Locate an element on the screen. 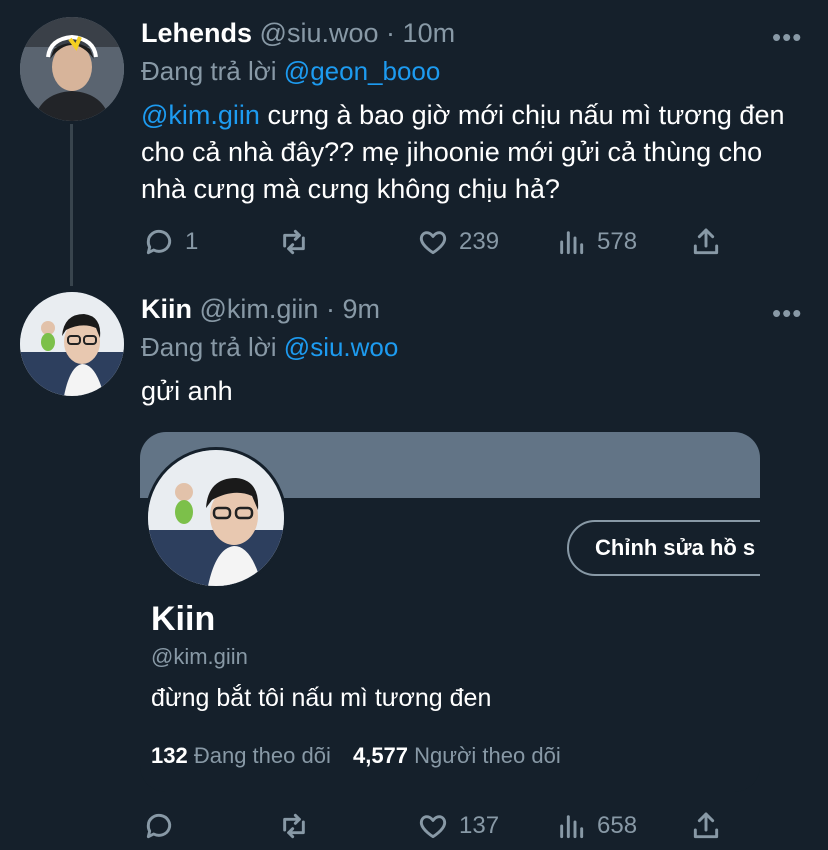 The image size is (828, 850). tweet-1-reply-count: 1 is located at coordinates (192, 241).